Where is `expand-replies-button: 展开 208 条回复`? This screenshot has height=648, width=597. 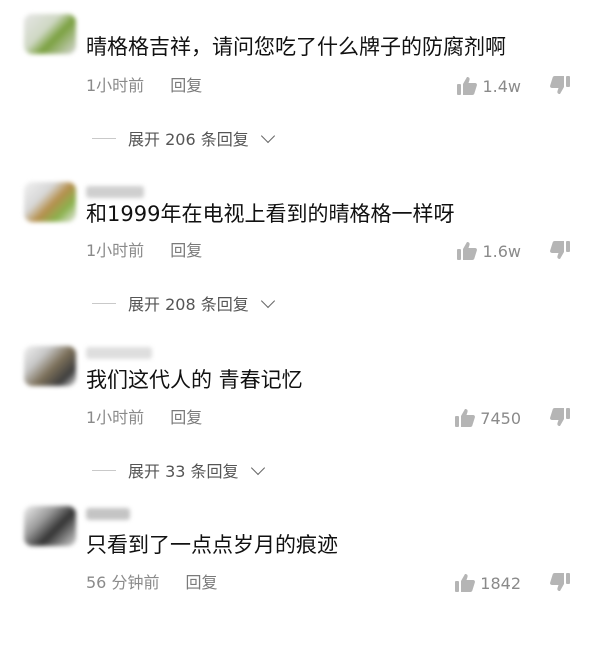 expand-replies-button: 展开 208 条回复 is located at coordinates (183, 303).